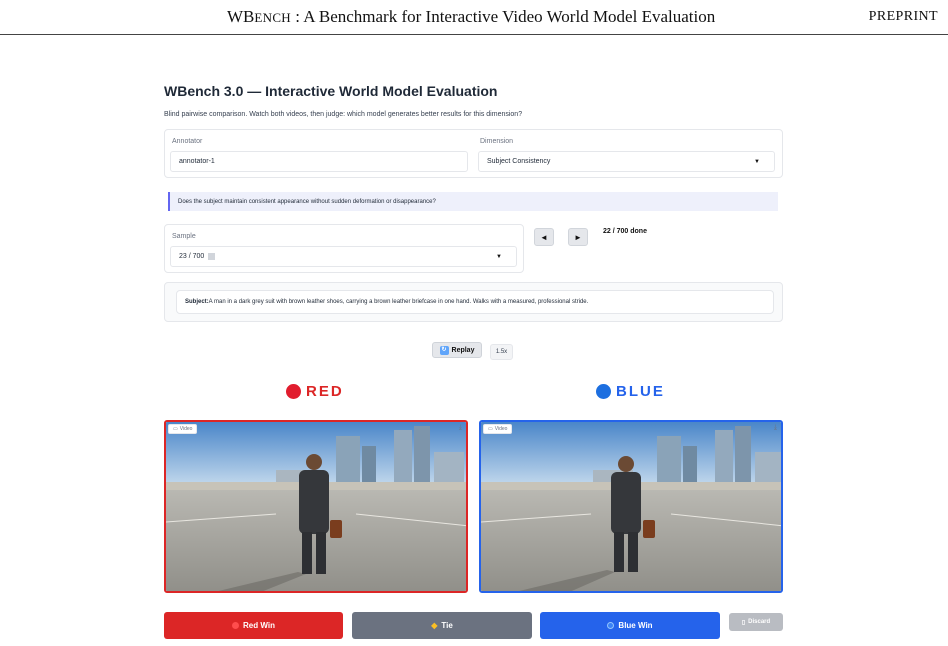 The height and width of the screenshot is (646, 948). What do you see at coordinates (463, 350) in the screenshot?
I see `replay-label: Replay` at bounding box center [463, 350].